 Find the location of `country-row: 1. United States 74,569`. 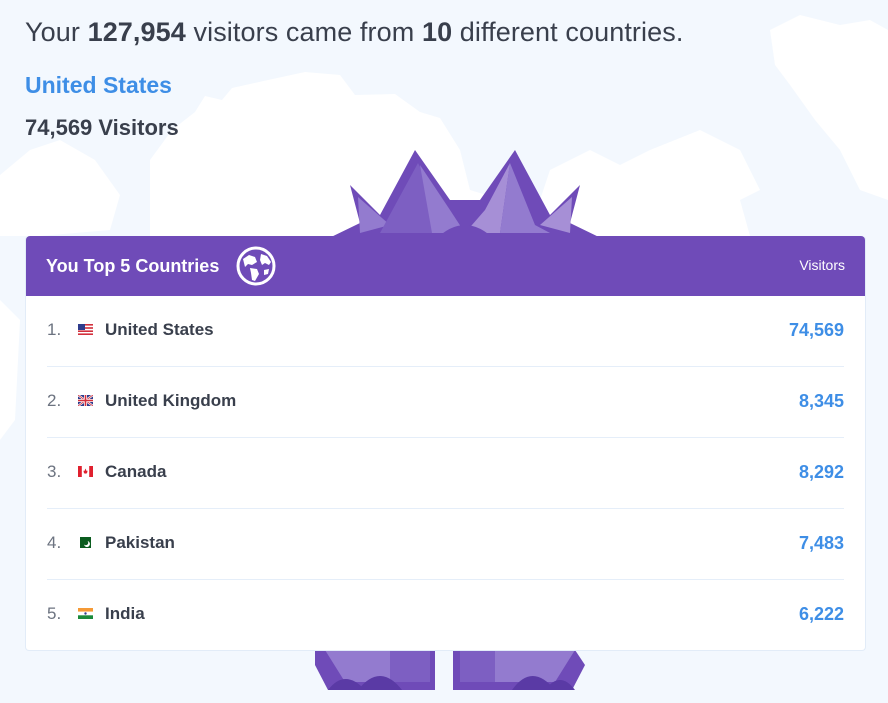

country-row: 1. United States 74,569 is located at coordinates (445, 331).